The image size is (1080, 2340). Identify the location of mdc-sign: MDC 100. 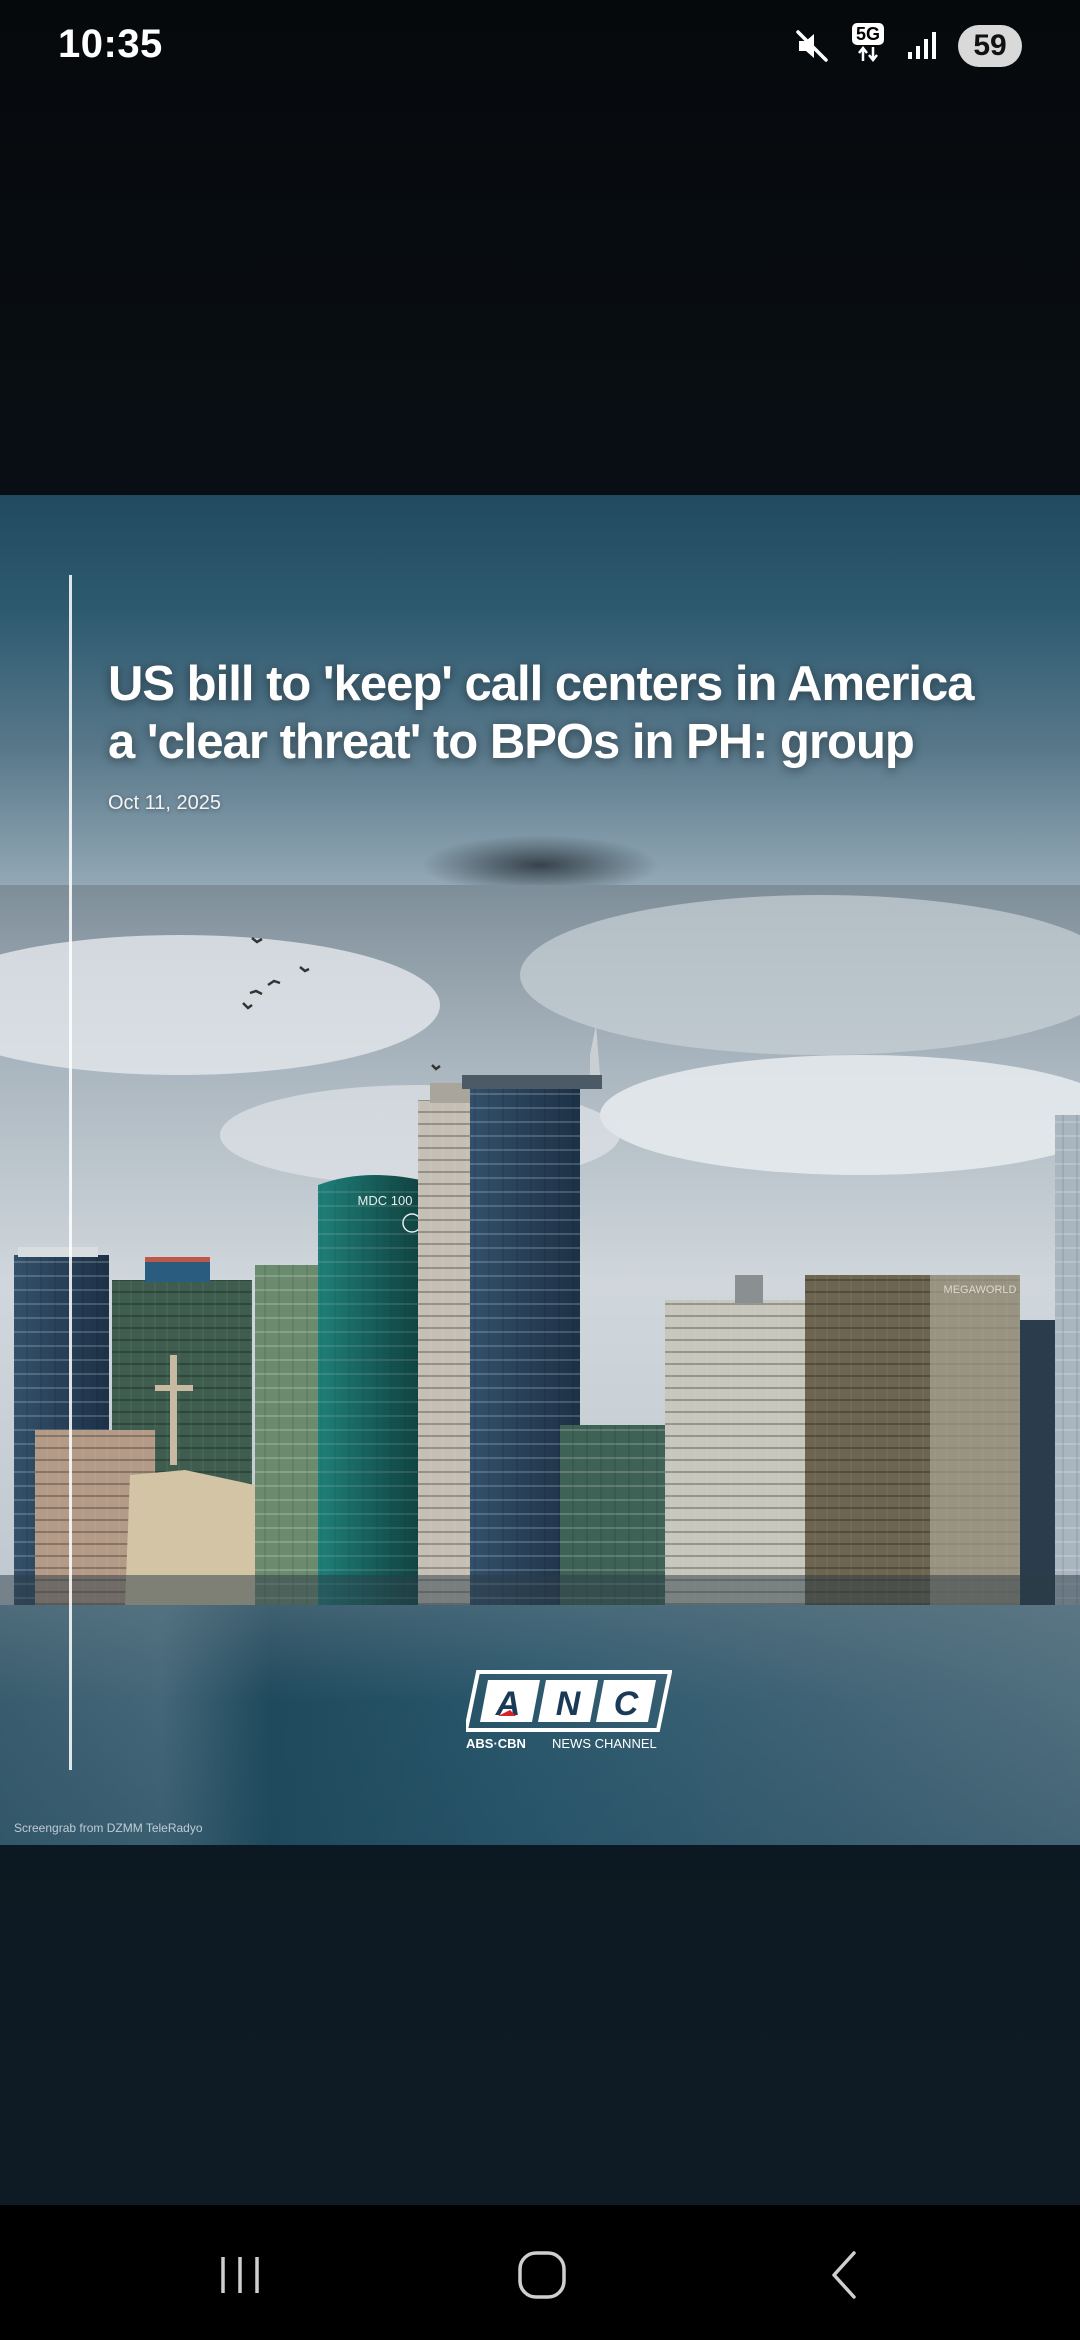
(385, 1200).